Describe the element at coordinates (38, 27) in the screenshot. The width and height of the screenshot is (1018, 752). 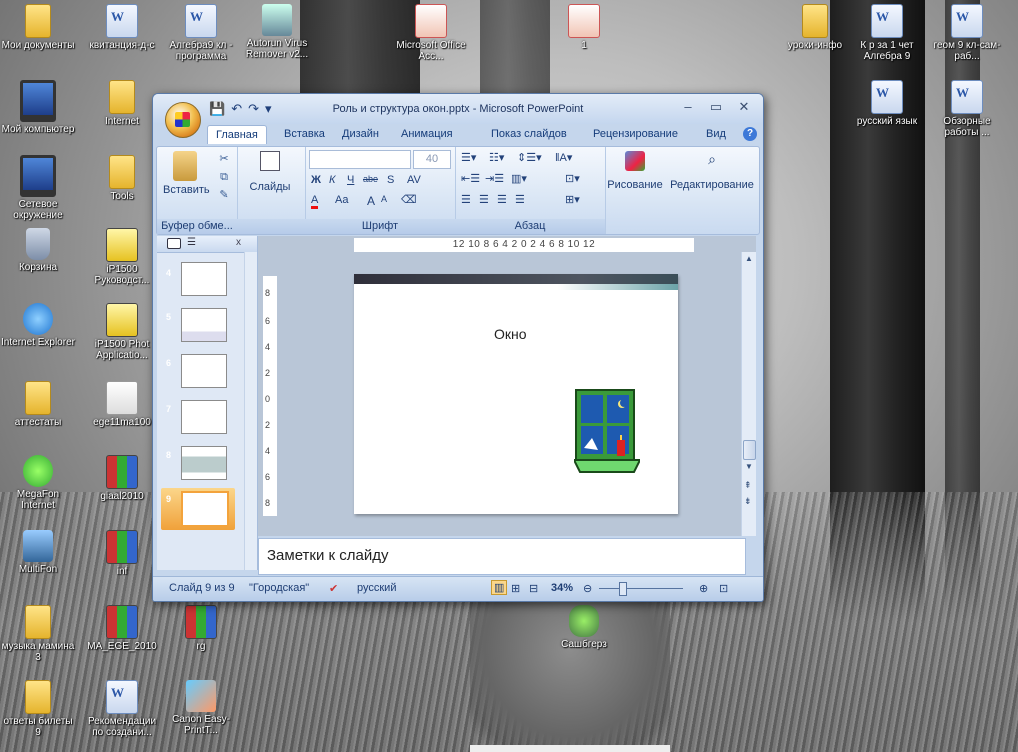
I see `desktop-icon: Мои документы` at that location.